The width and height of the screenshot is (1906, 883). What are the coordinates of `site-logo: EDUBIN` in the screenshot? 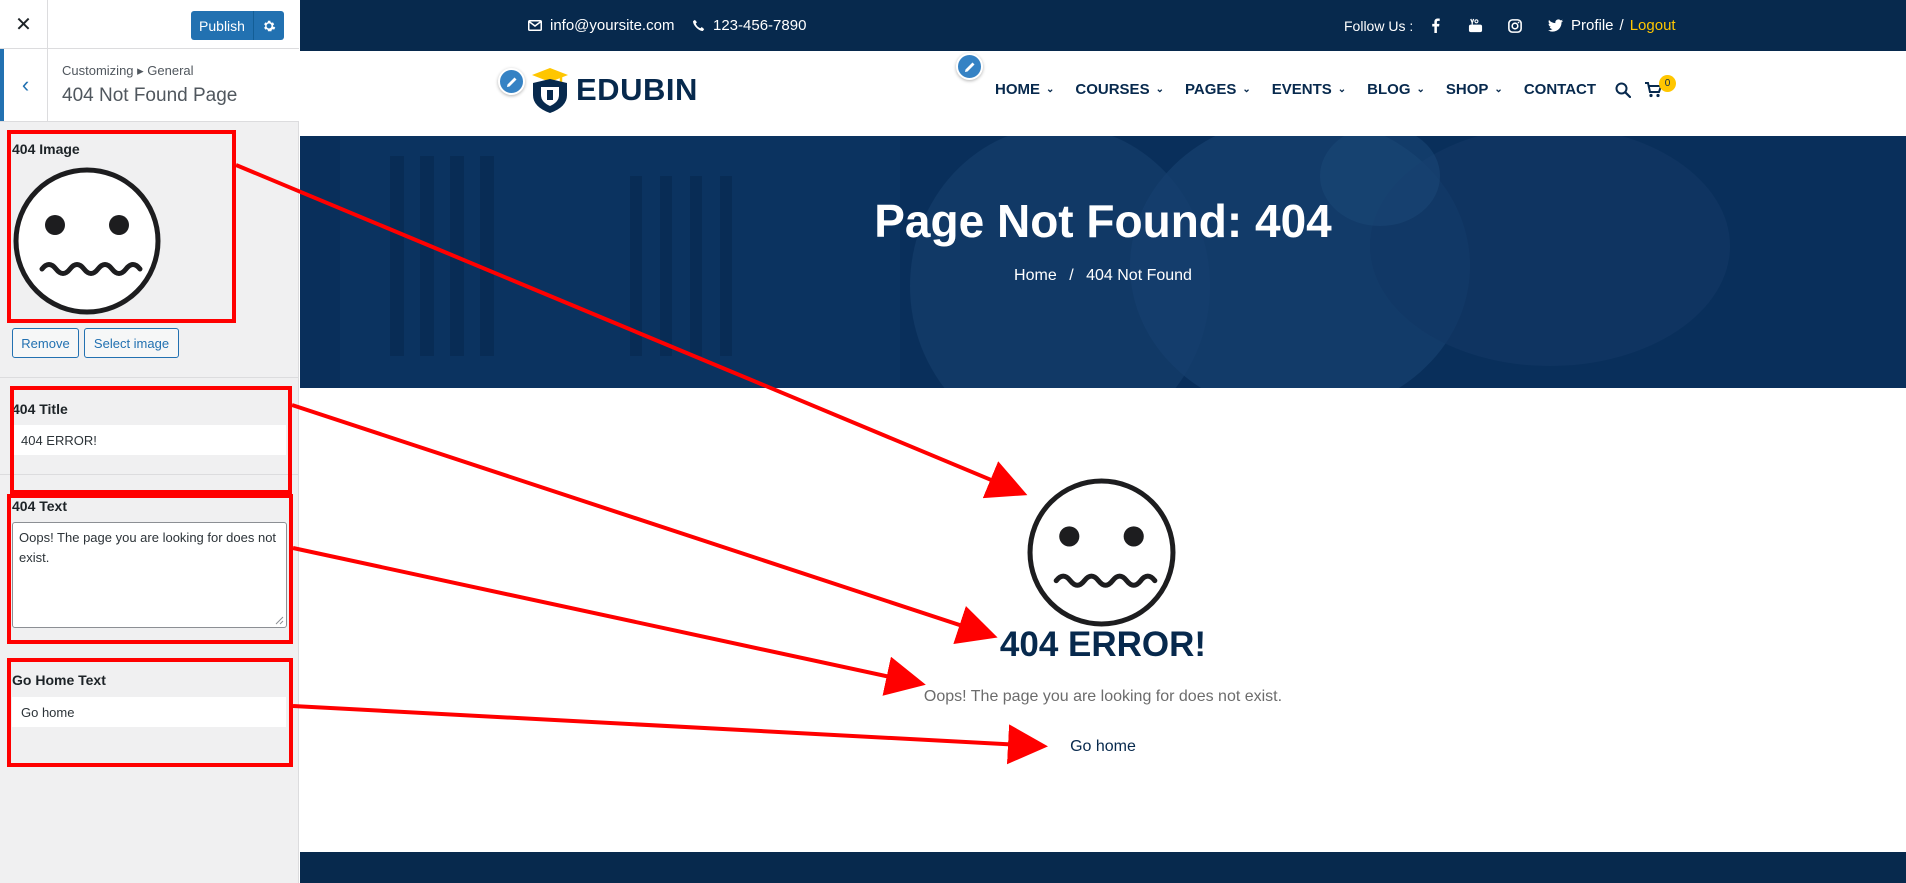 It's located at (613, 90).